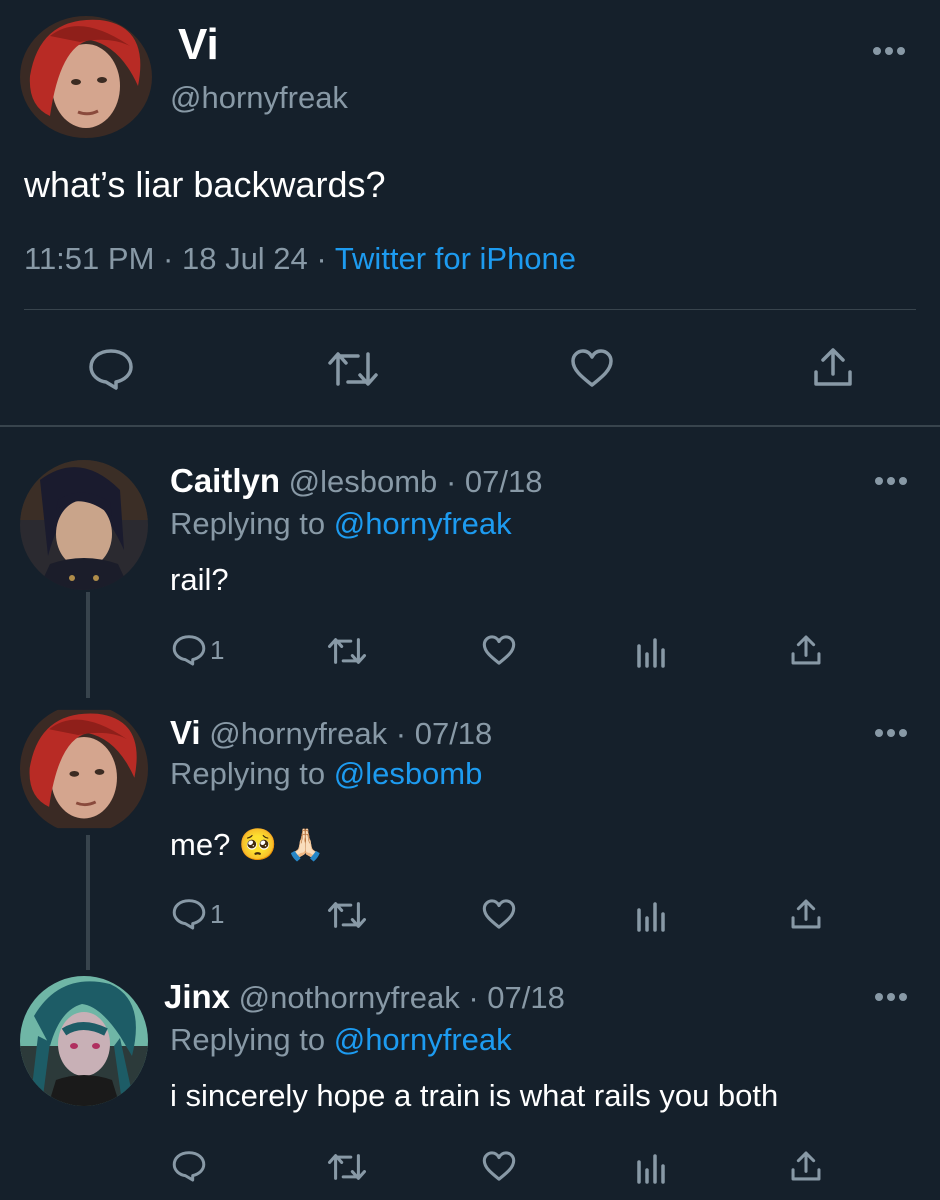 This screenshot has width=940, height=1200. I want to click on main-tweet-avatar, so click(86, 77).